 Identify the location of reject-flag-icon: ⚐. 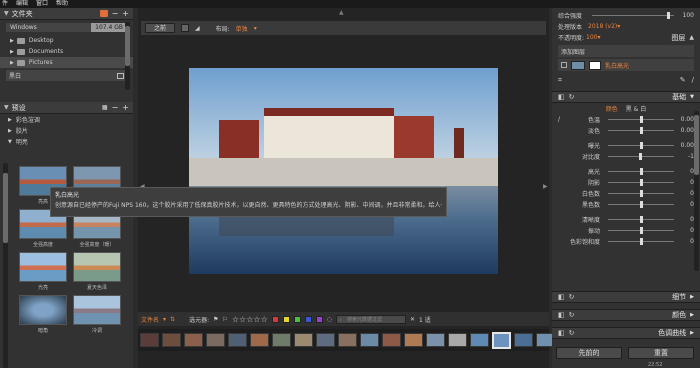
(224, 319).